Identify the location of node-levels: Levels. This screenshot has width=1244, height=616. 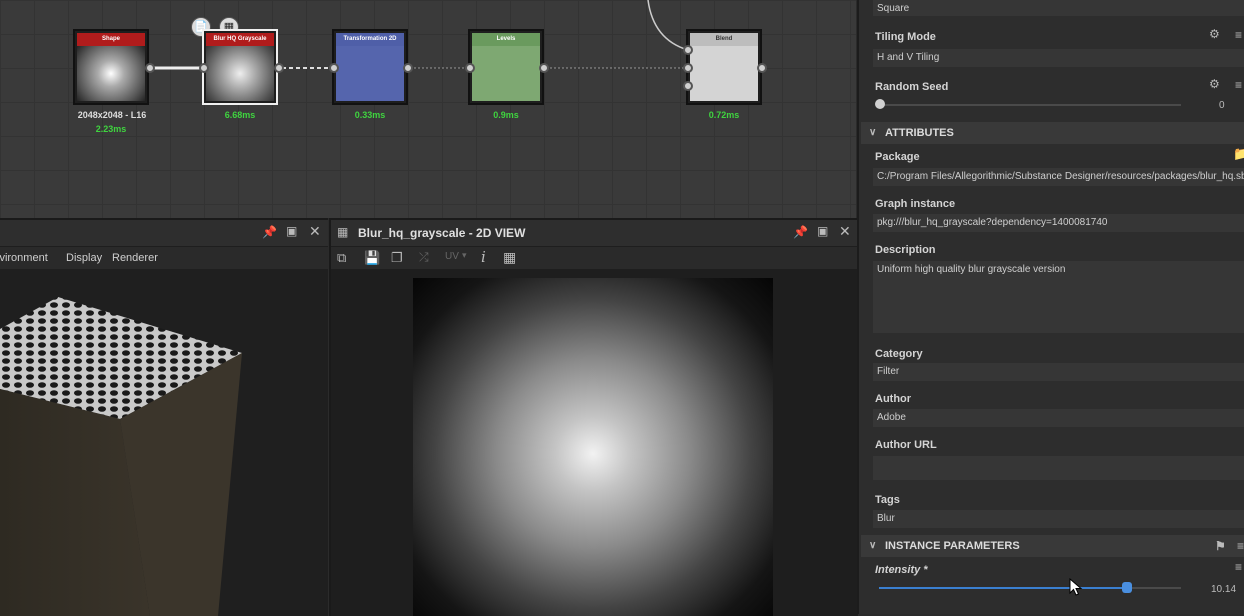
(506, 67).